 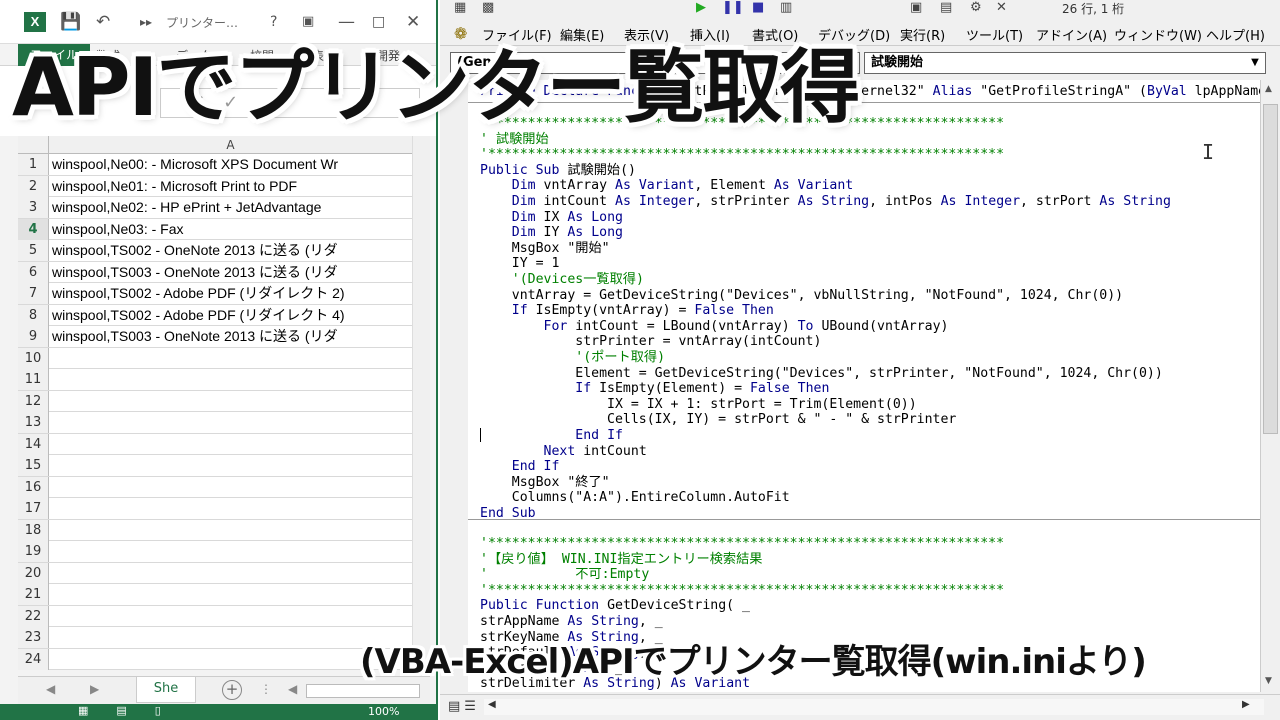 I want to click on row-number: 9, so click(x=33, y=336).